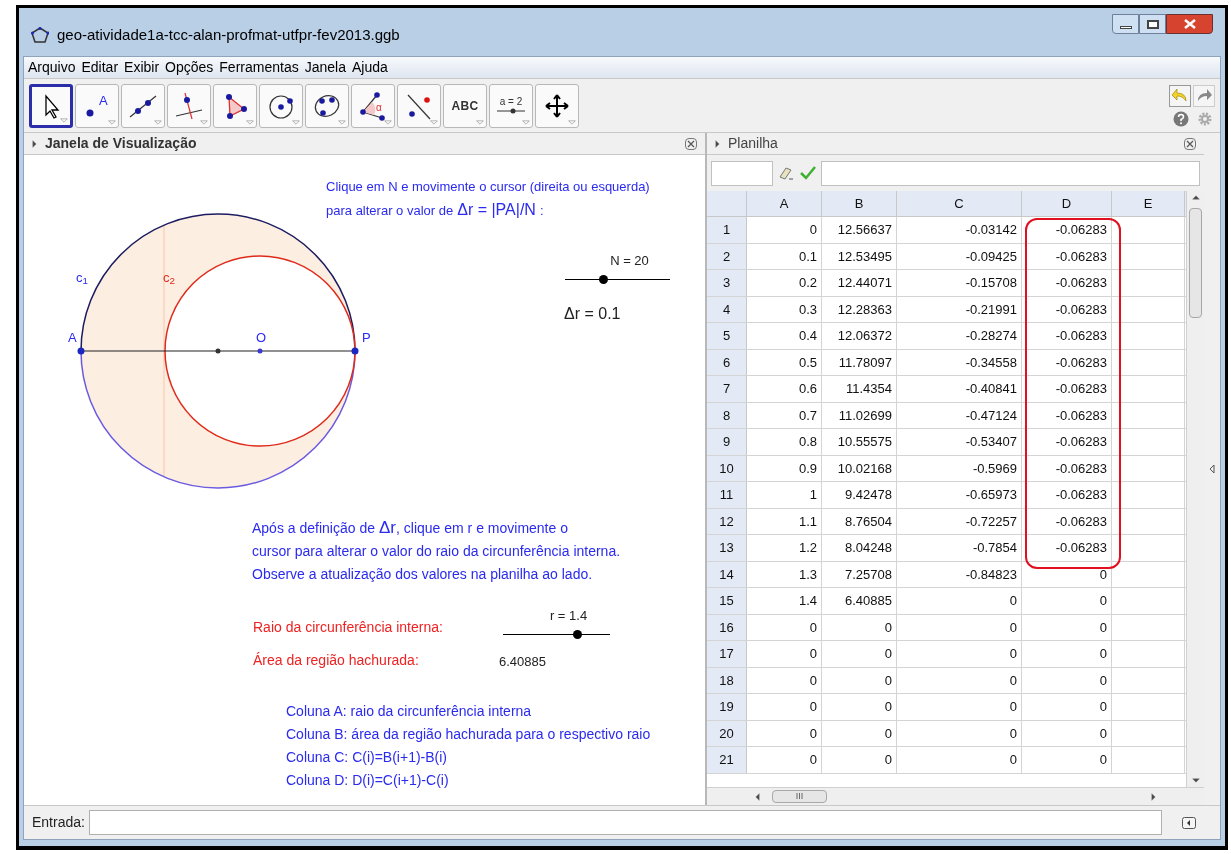  What do you see at coordinates (1010, 173) in the screenshot?
I see `formula-input-field` at bounding box center [1010, 173].